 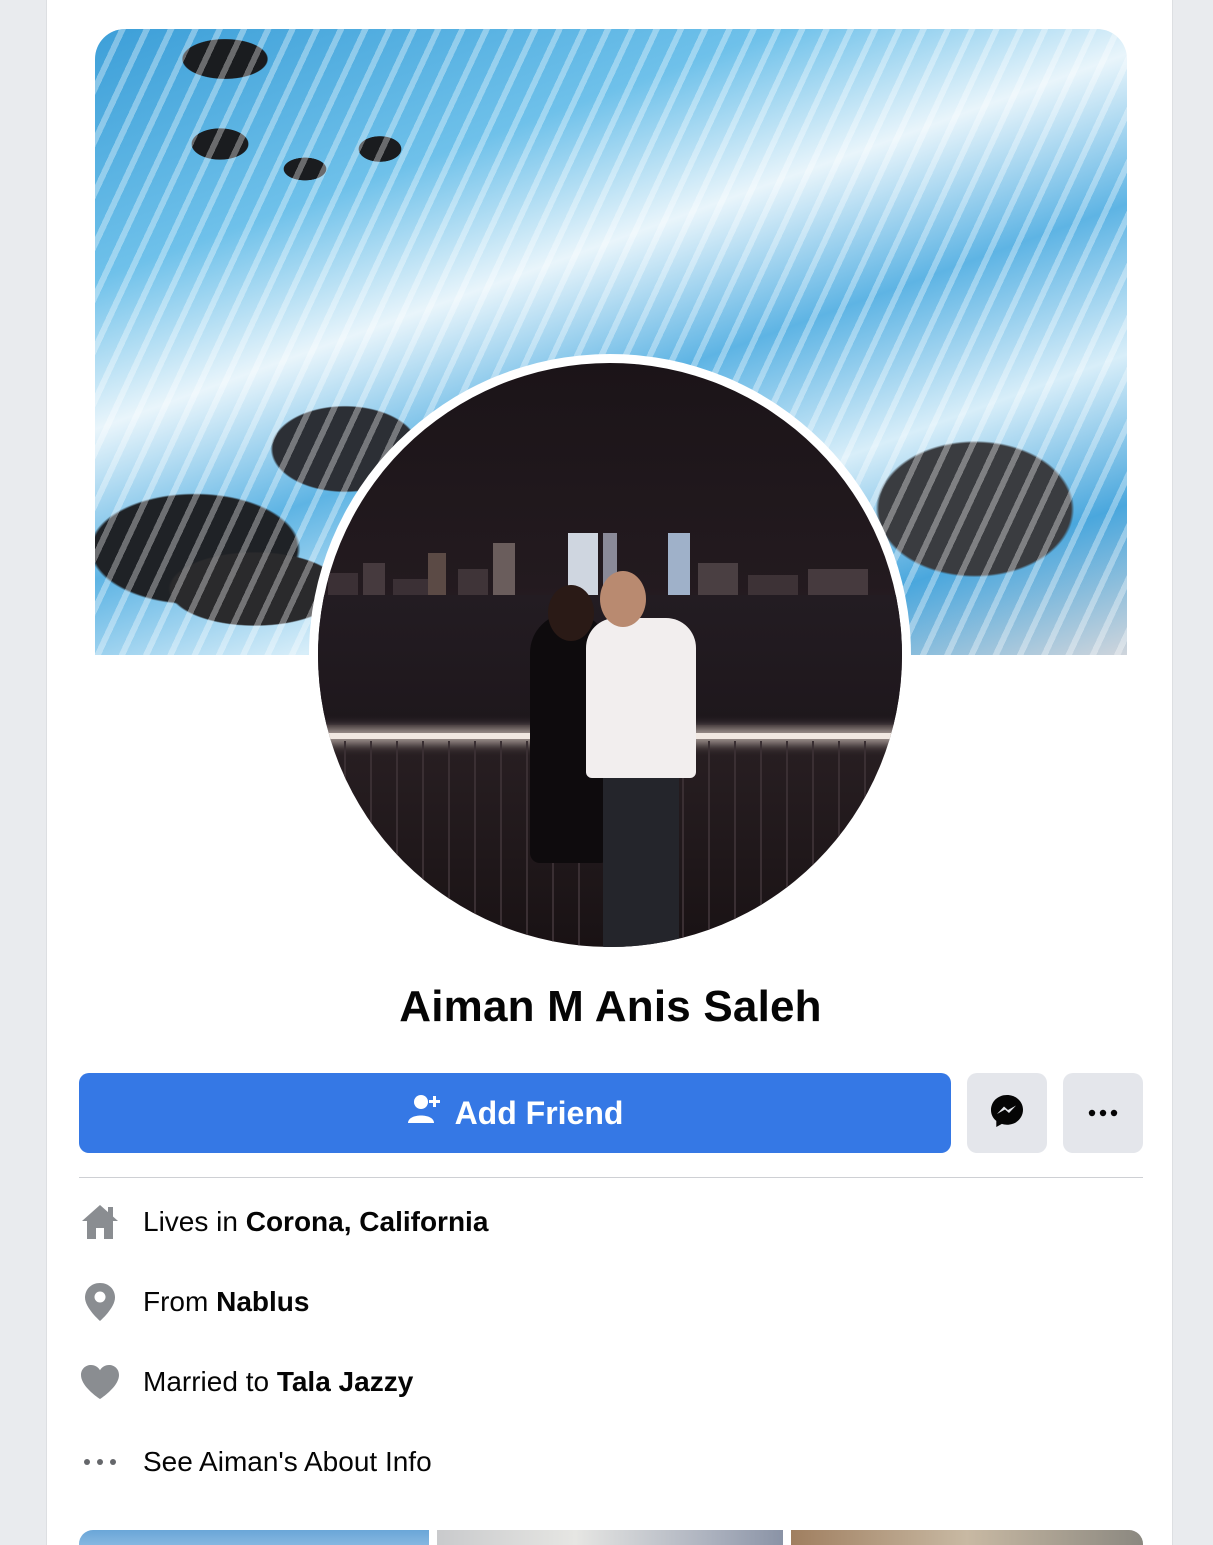 I want to click on profile-name: Aiman M Anis Saleh, so click(x=610, y=1006).